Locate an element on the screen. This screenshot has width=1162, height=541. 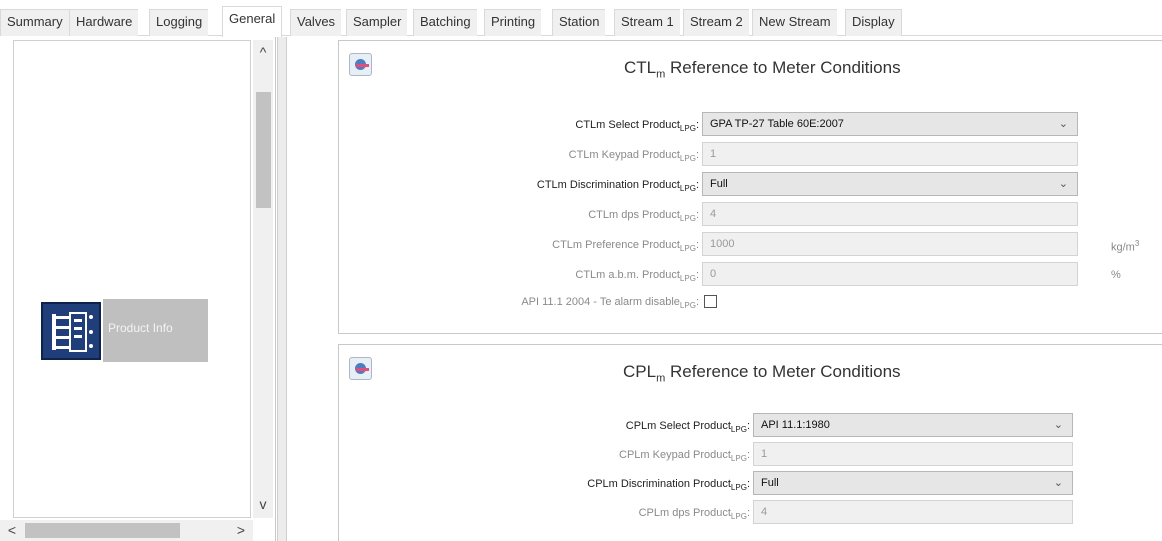
api-te-alarm-label: API 11.1 2004 - Te alarm disableLPG: is located at coordinates (610, 303).